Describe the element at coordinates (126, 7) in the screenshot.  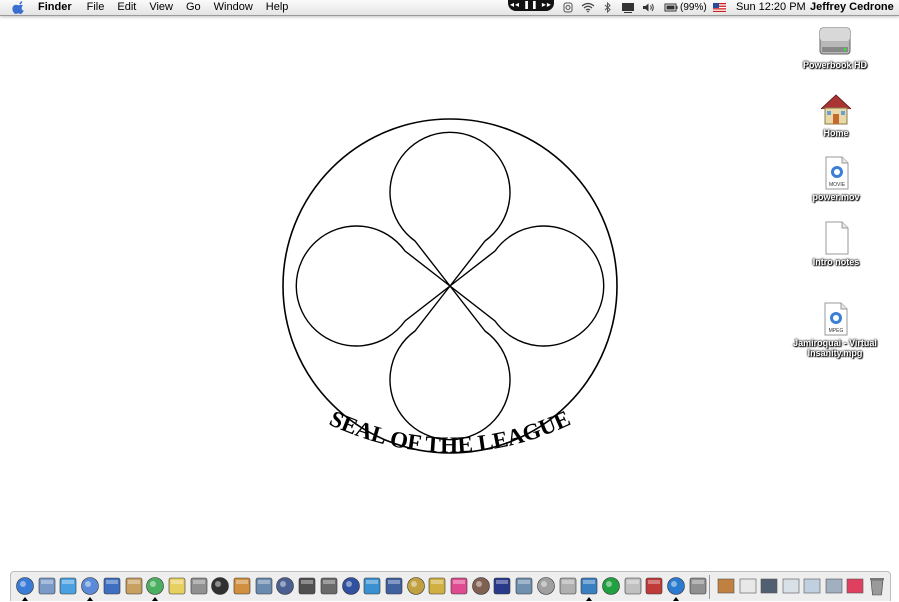
I see `menu-edit: Edit` at that location.